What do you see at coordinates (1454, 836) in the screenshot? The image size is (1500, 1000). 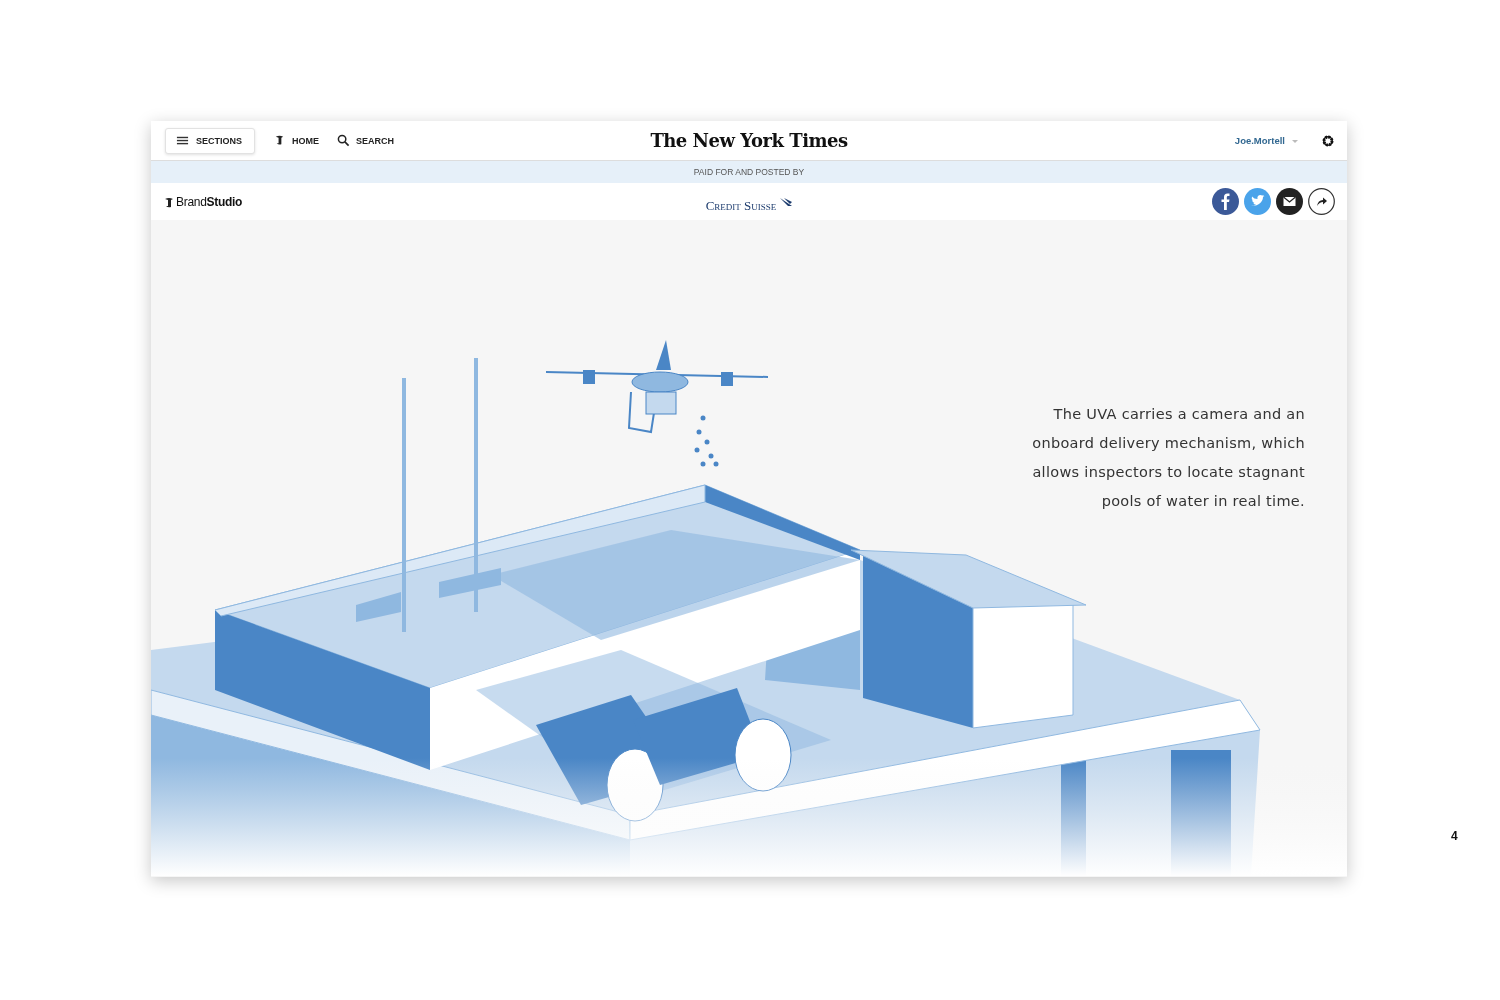 I see `page-number: 4` at bounding box center [1454, 836].